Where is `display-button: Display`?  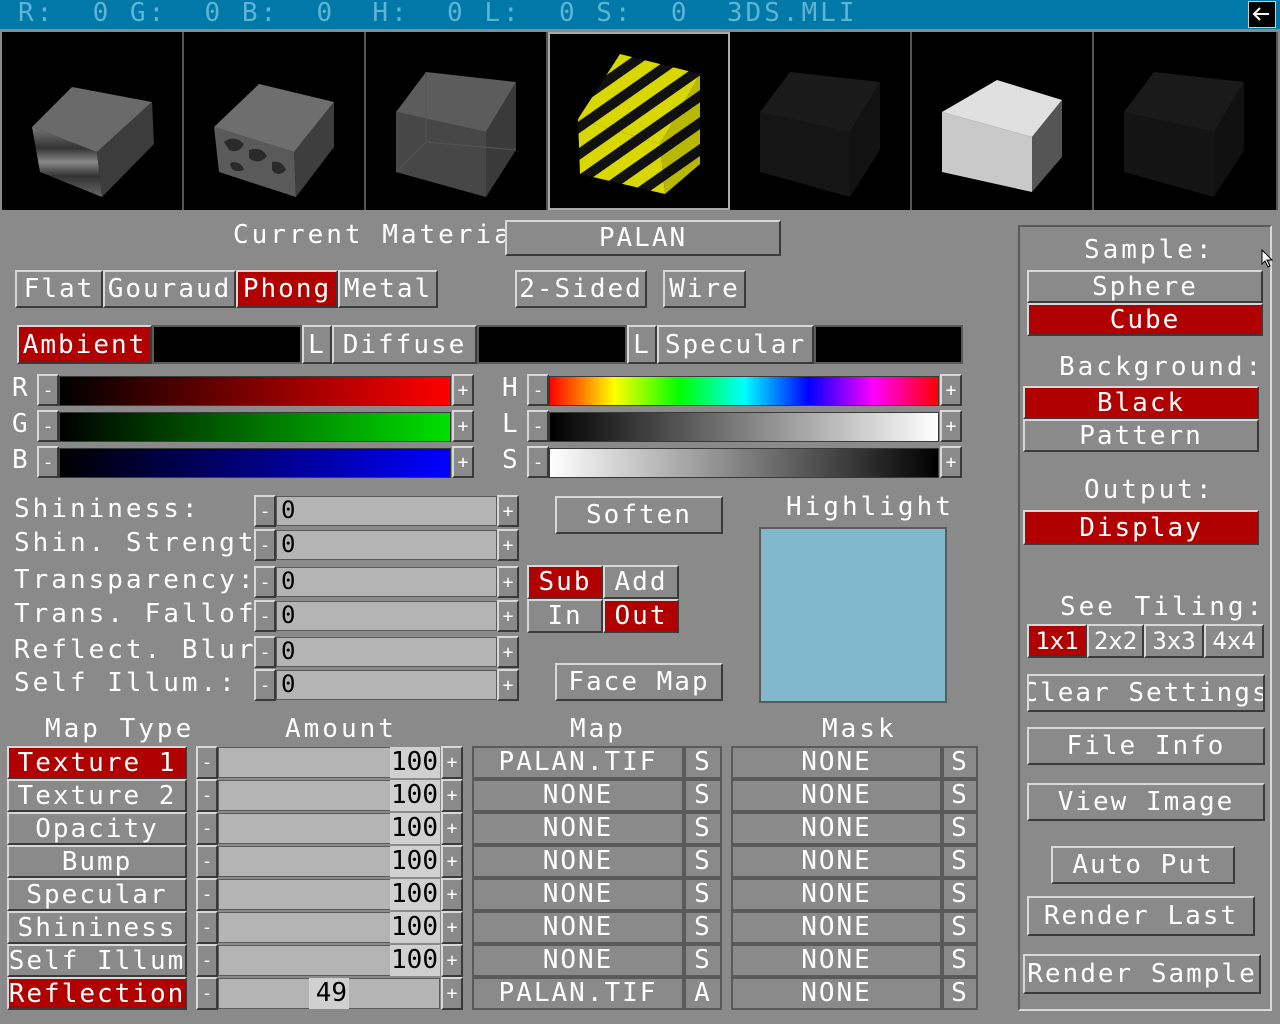
display-button: Display is located at coordinates (1141, 527).